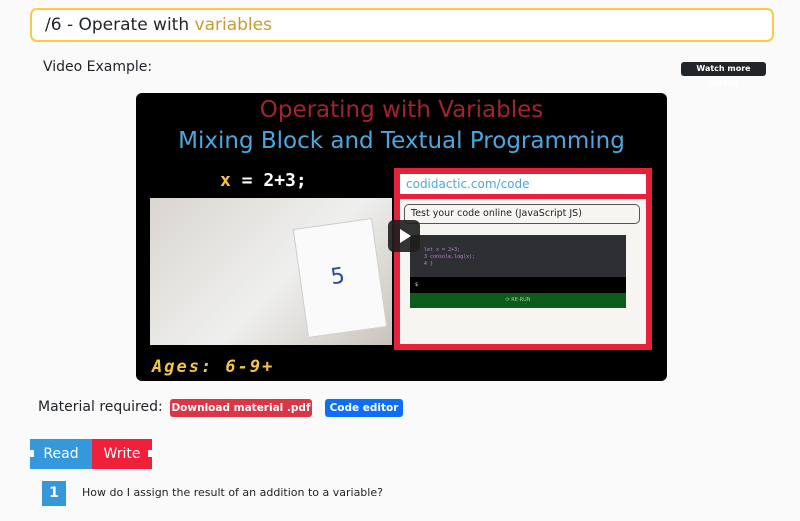  I want to click on whiteboard: 5, so click(340, 278).